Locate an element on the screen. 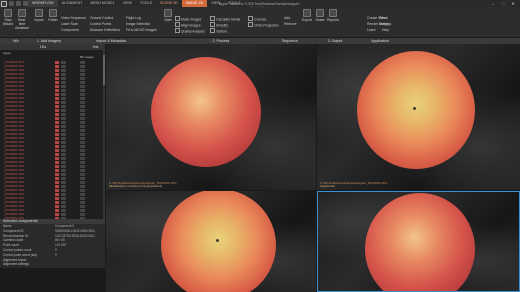 Image resolution: width=520 pixels, height=292 pixels. add-button: Add is located at coordinates (287, 18).